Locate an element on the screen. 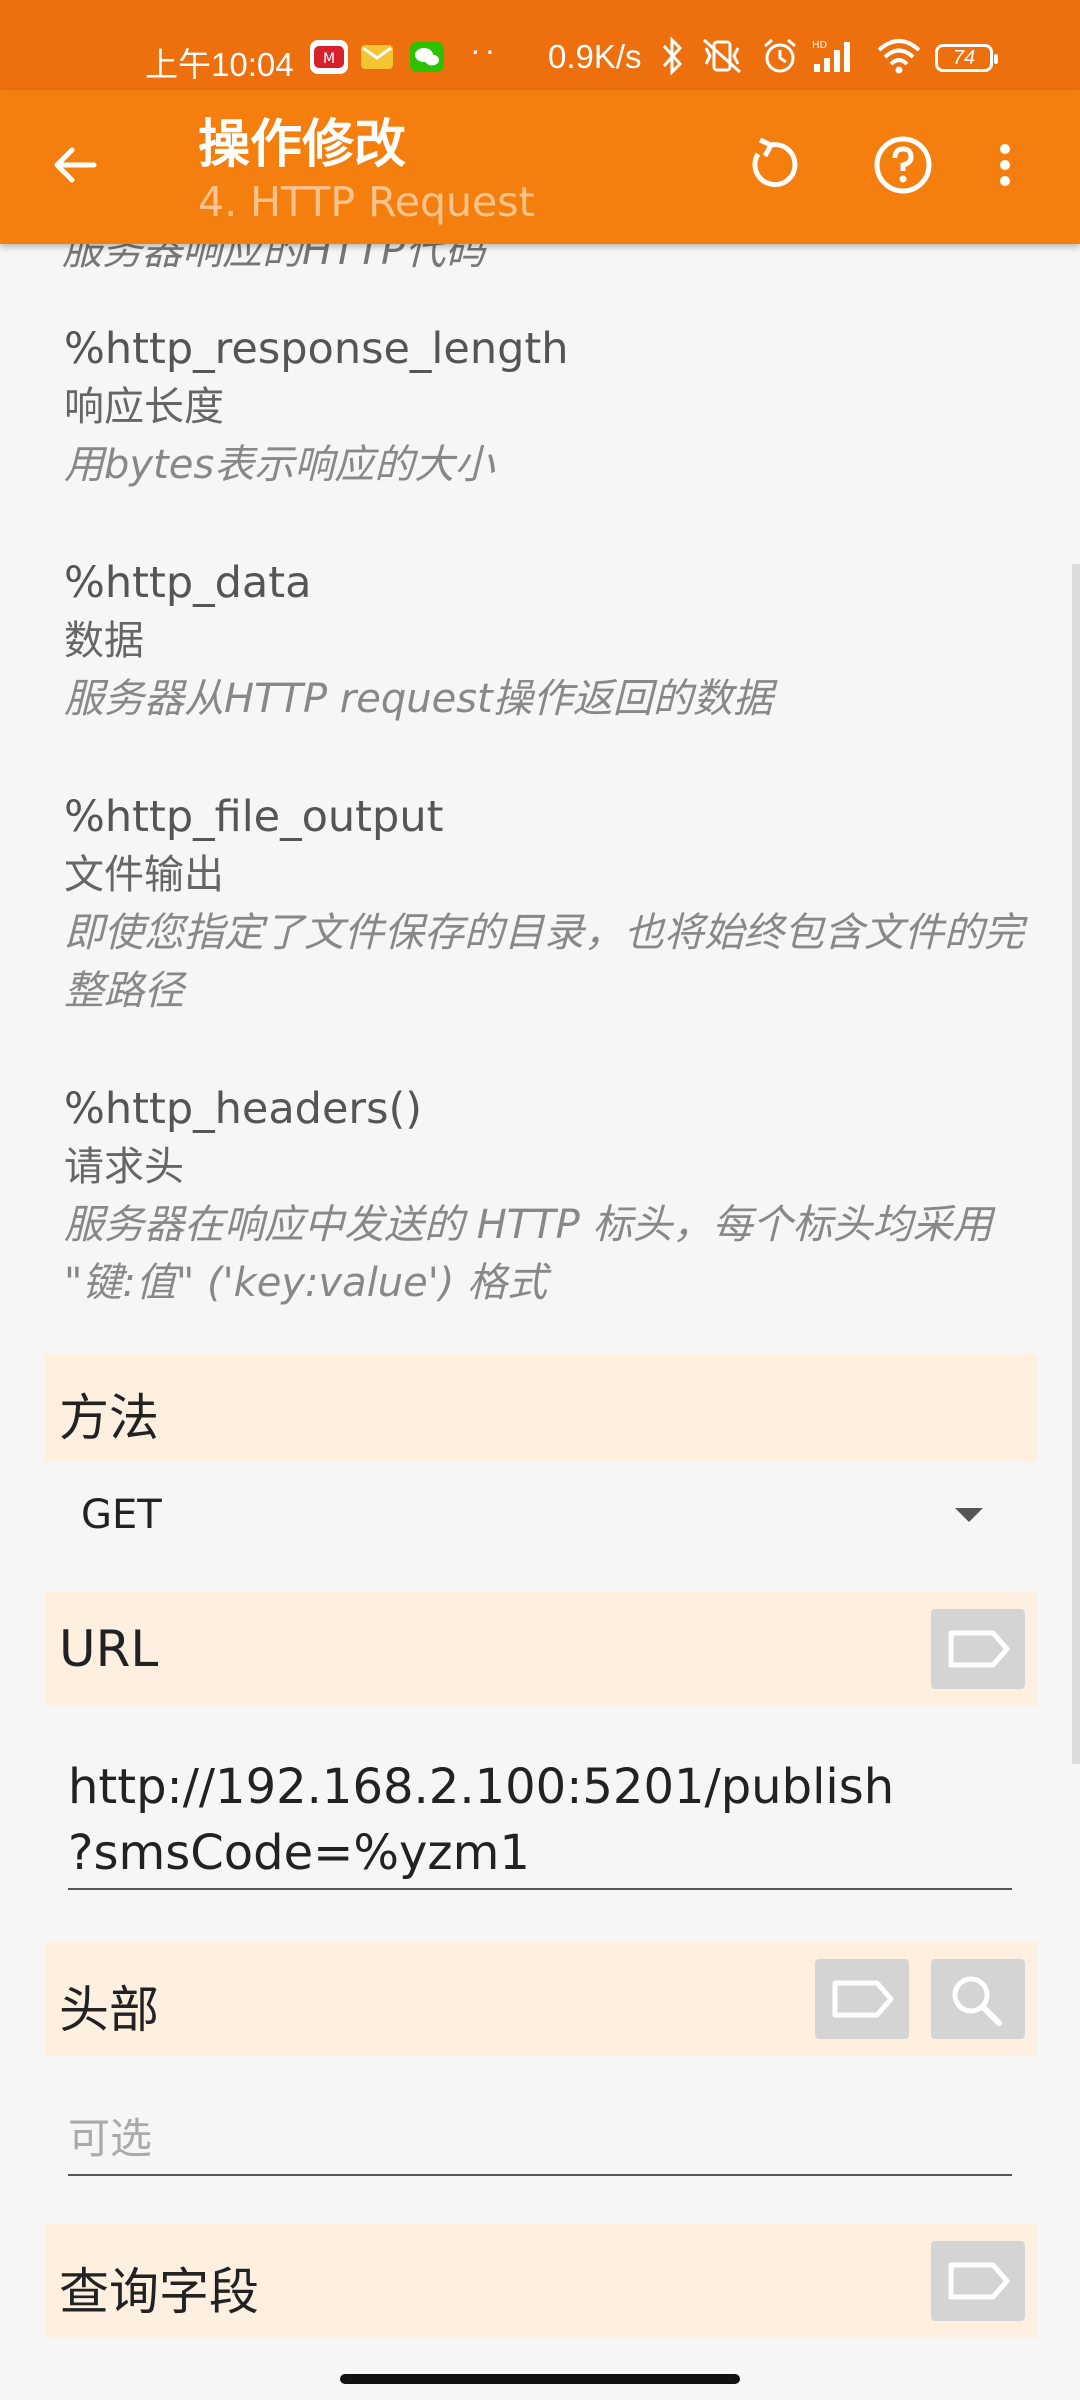  scrollbar is located at coordinates (1076, 1164).